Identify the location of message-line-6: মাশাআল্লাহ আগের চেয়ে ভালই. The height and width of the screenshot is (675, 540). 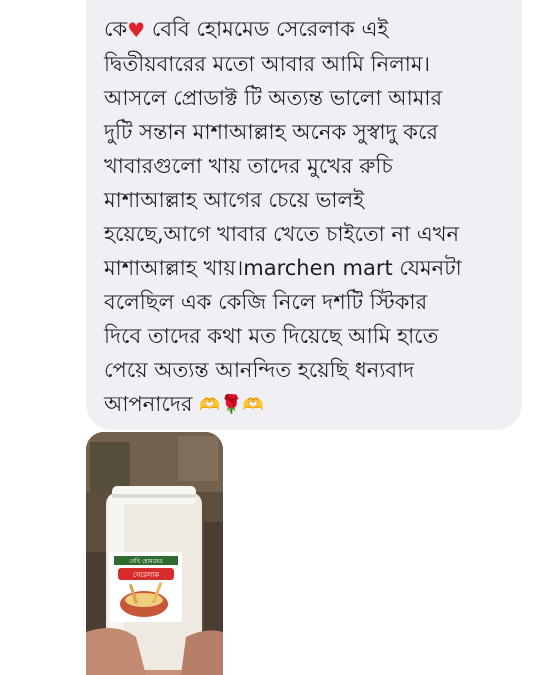
(234, 200).